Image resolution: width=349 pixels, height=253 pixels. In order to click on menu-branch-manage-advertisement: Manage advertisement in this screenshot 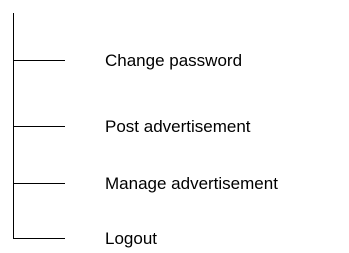, I will do `click(174, 184)`.